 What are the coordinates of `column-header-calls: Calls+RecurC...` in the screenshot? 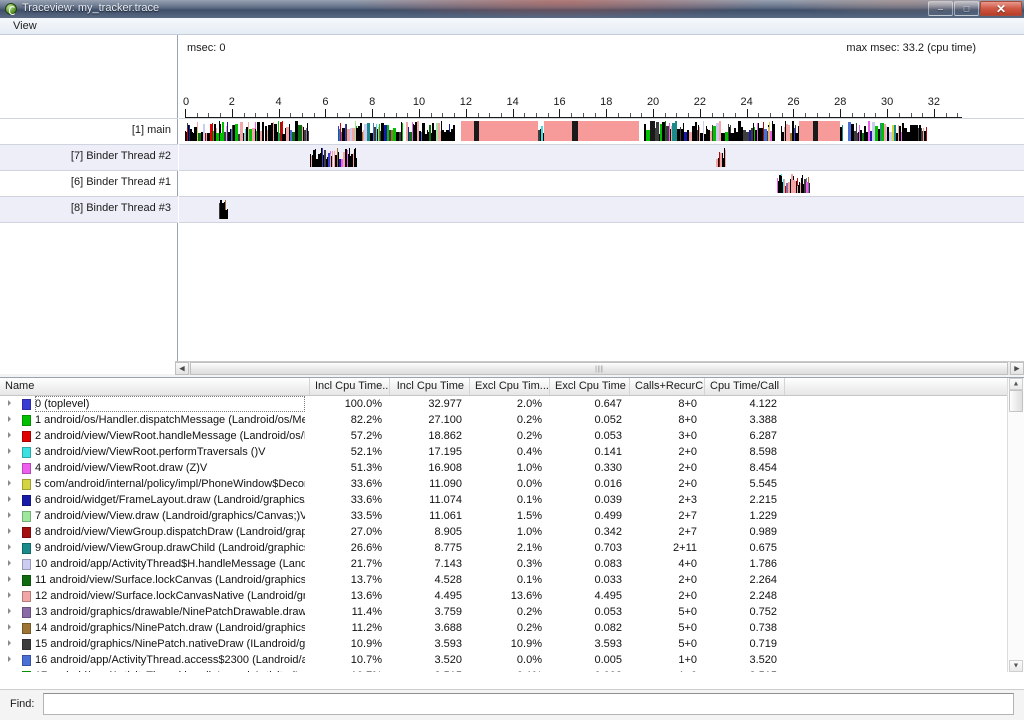 It's located at (667, 386).